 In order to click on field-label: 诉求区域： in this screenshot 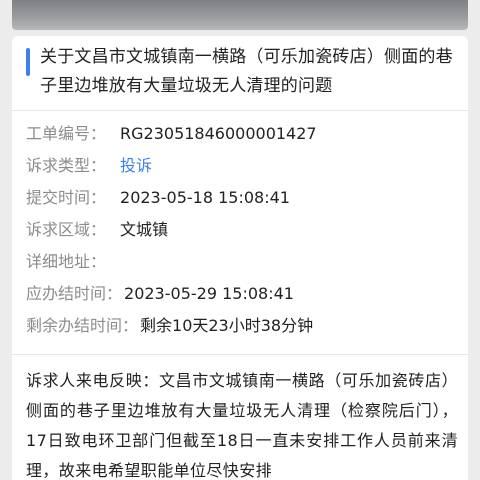, I will do `click(66, 229)`.